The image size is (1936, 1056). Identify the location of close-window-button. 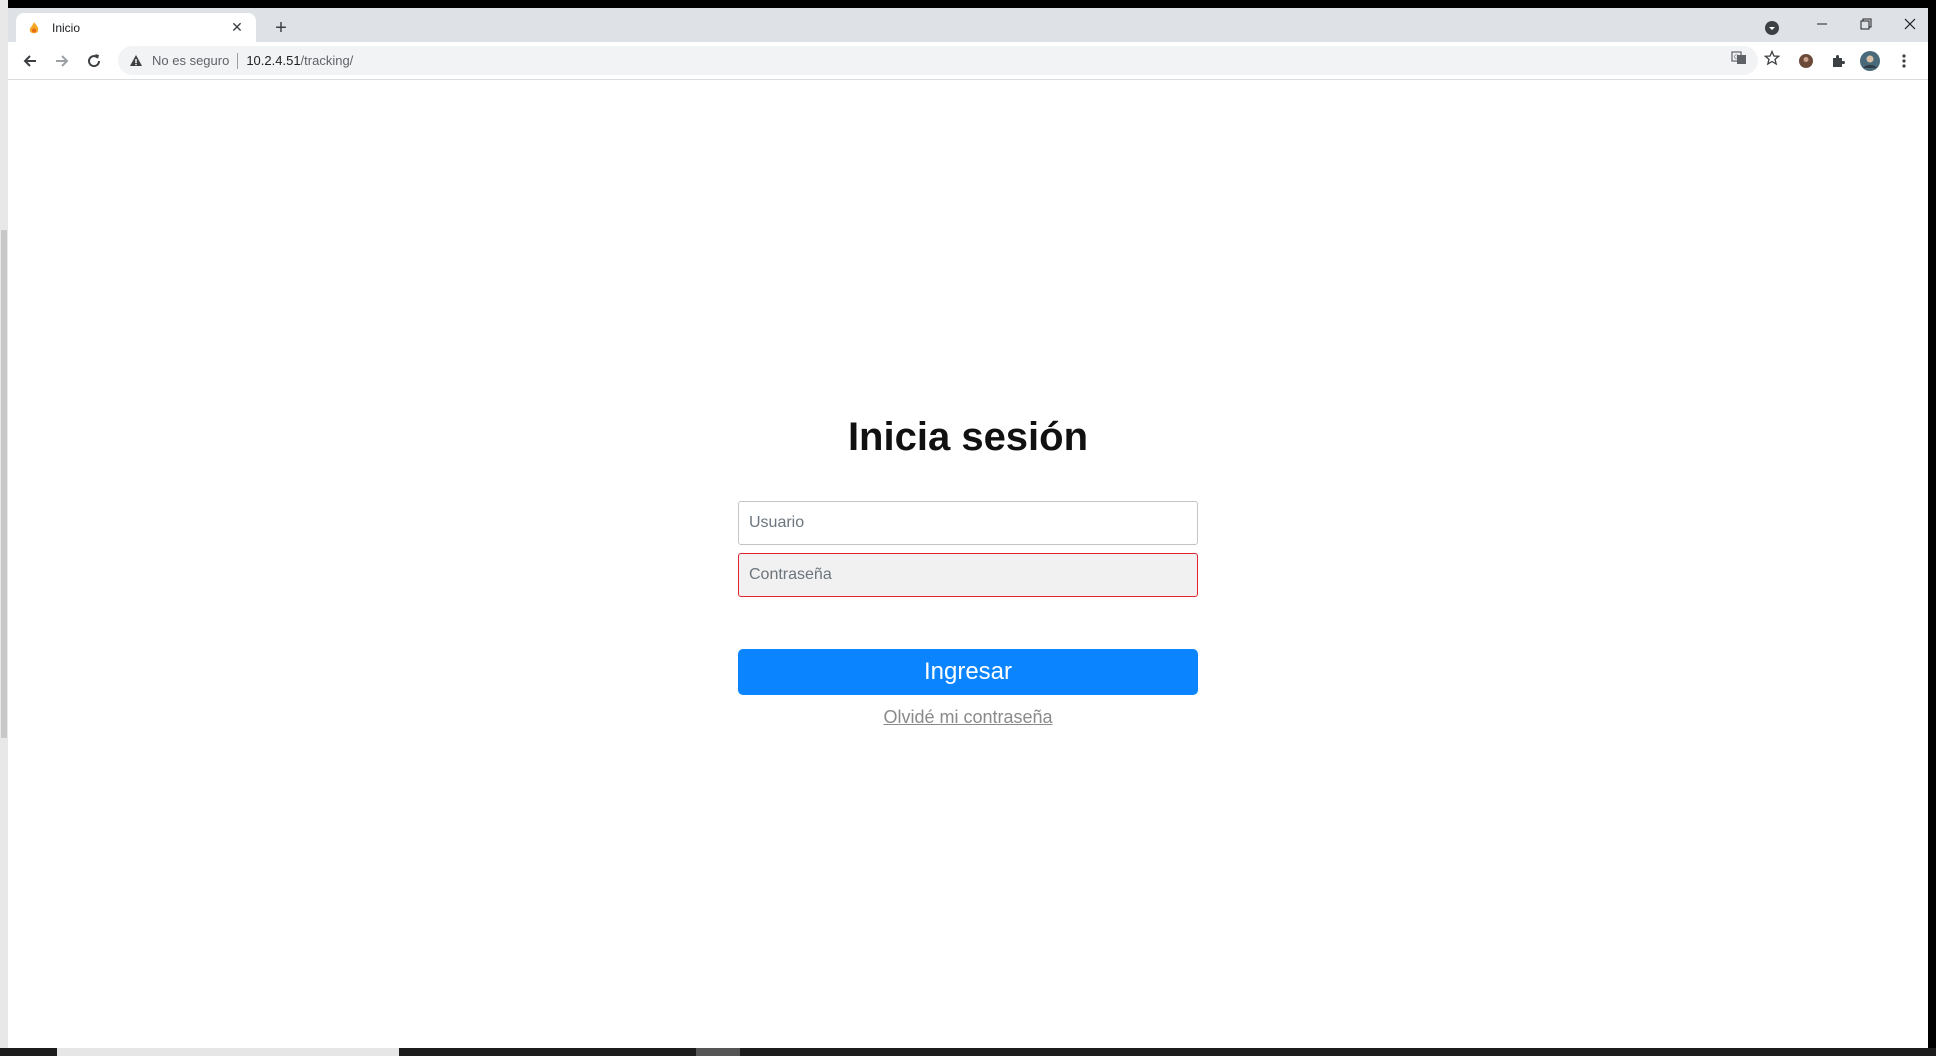
(1908, 24).